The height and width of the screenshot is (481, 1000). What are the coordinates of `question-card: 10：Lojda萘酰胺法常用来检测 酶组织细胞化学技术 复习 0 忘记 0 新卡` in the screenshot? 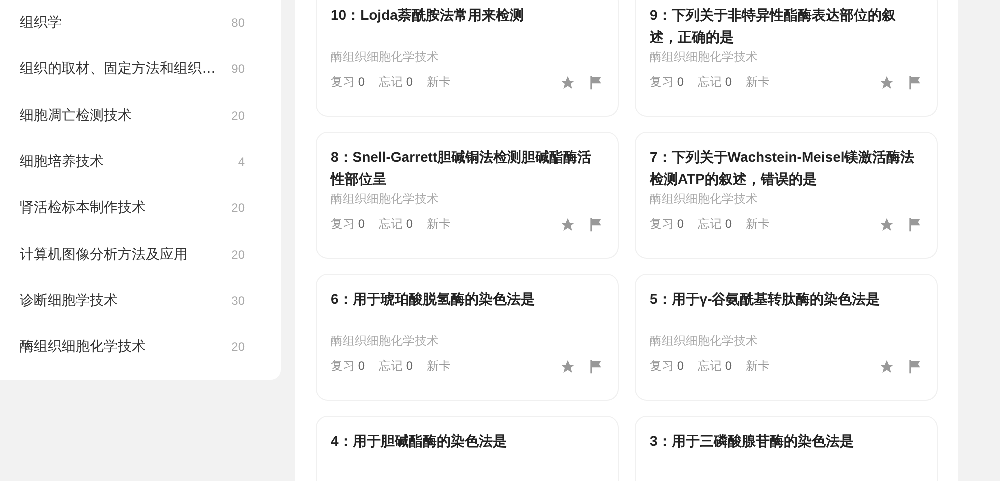 It's located at (467, 58).